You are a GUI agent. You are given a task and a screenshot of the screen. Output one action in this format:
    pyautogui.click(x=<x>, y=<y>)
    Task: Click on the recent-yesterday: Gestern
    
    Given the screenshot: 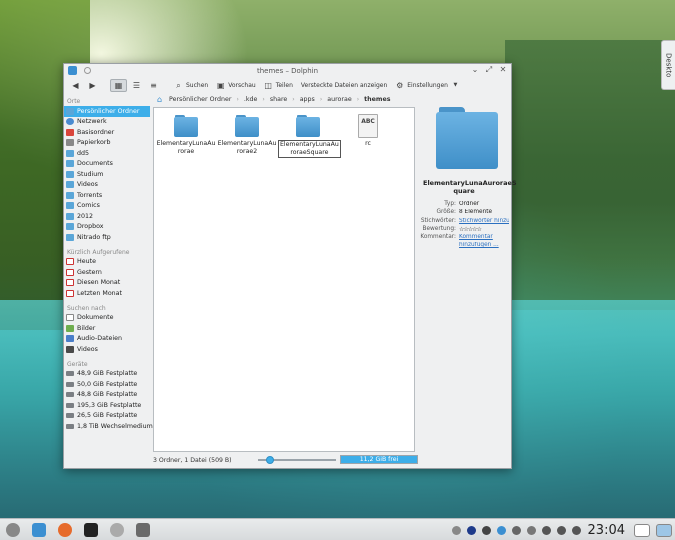 What is the action you would take?
    pyautogui.click(x=108, y=272)
    